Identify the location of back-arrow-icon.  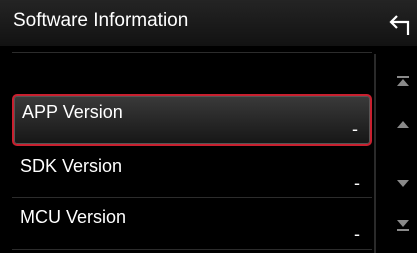
(399, 25).